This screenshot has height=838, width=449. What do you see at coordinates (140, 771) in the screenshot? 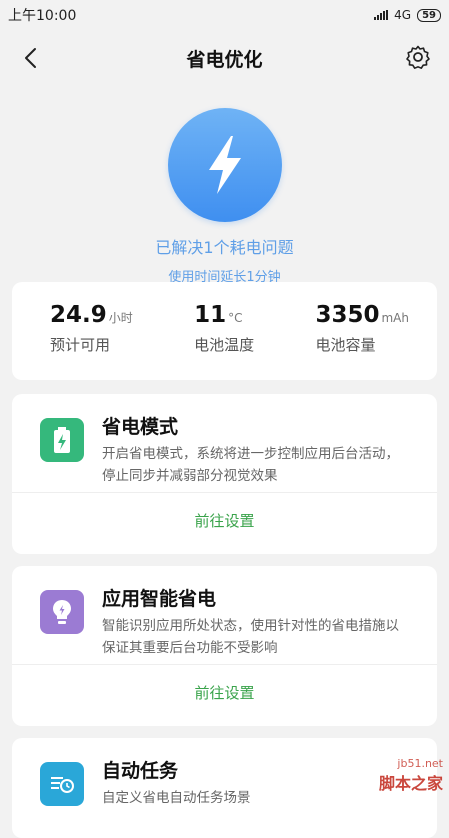
I see `feature-title: 自动任务` at bounding box center [140, 771].